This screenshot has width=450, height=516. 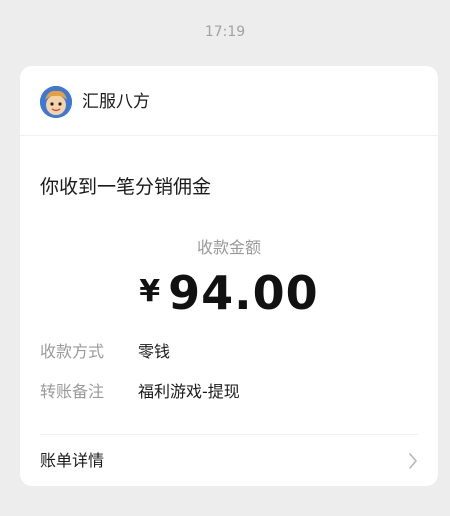 I want to click on app-name: 汇服八方, so click(x=116, y=102).